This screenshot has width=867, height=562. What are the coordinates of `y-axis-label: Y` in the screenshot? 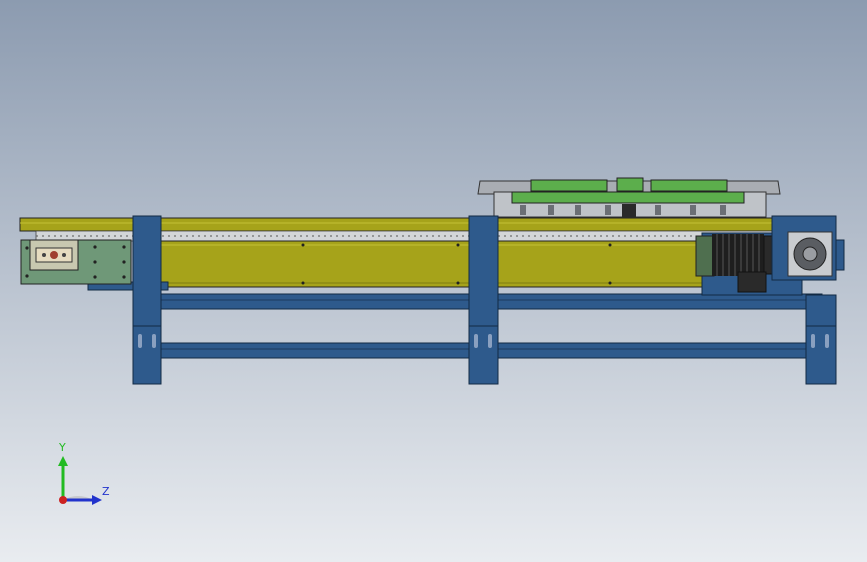 It's located at (62, 447).